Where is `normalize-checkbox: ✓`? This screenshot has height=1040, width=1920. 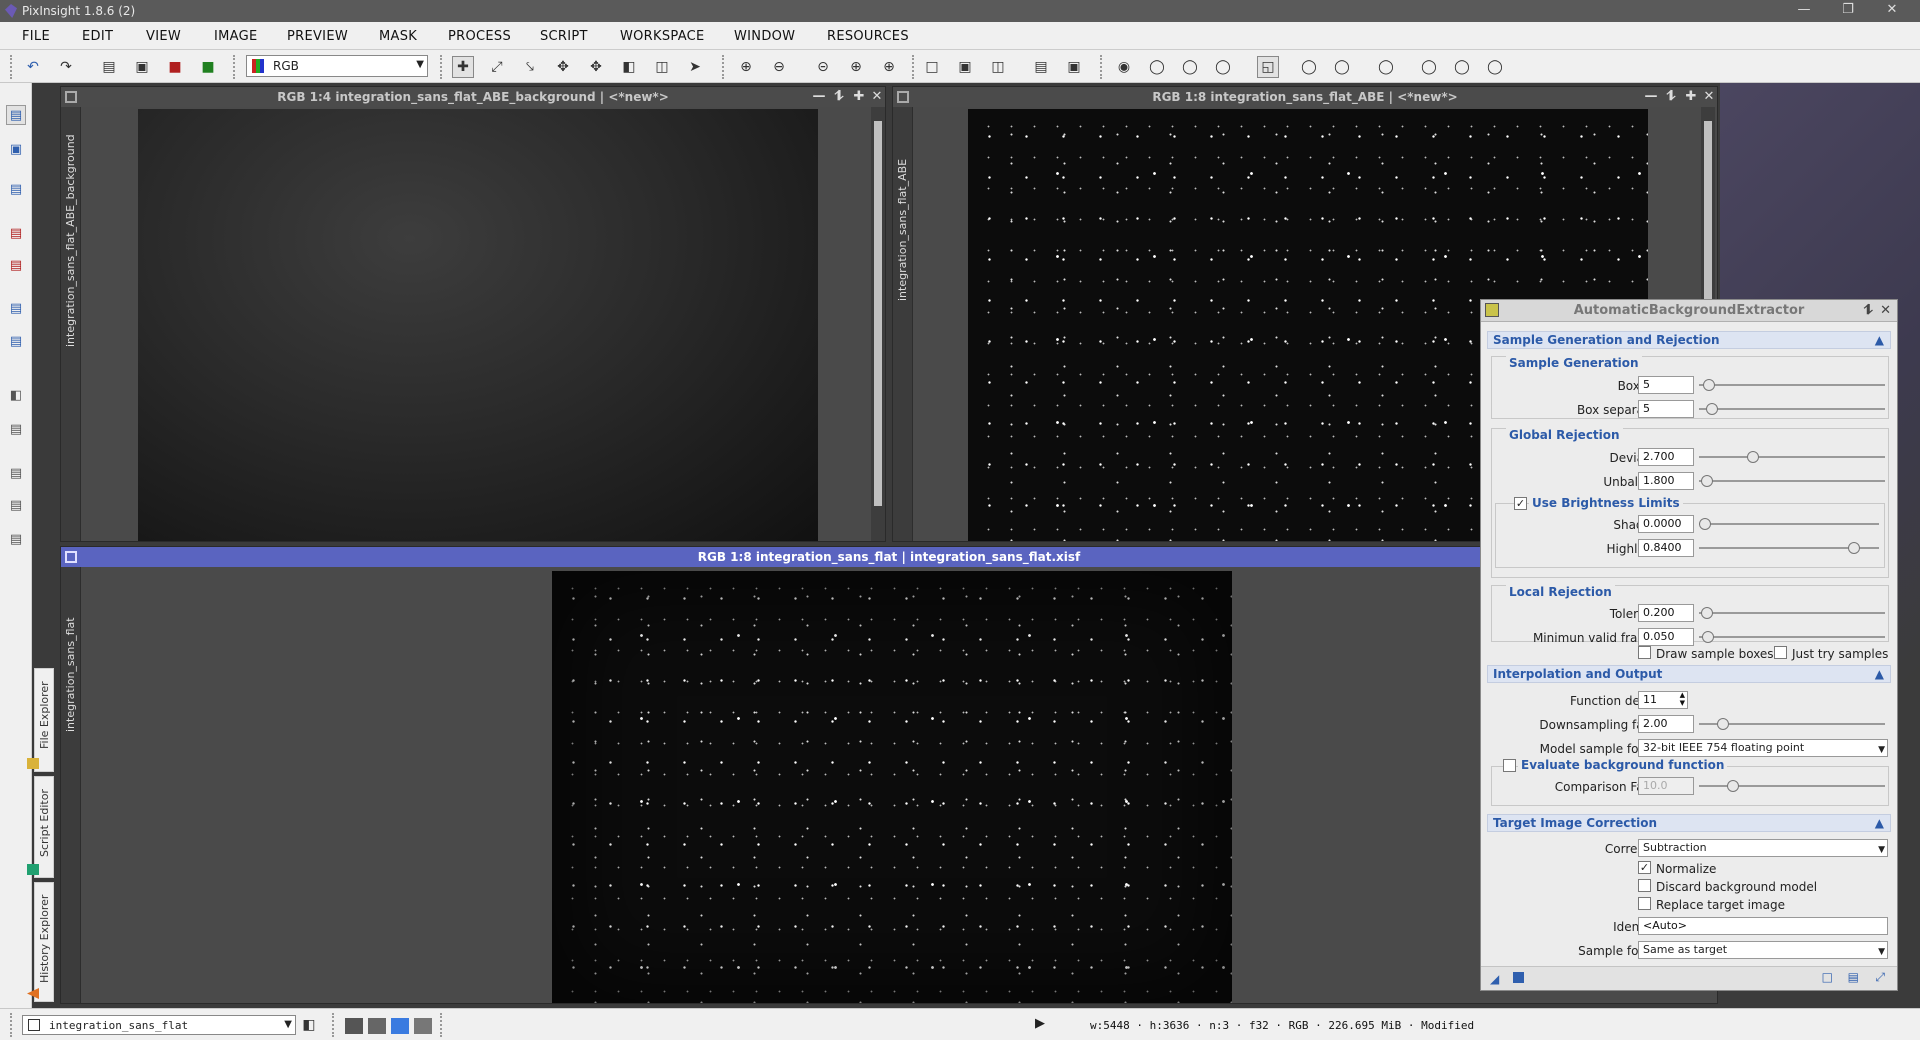 normalize-checkbox: ✓ is located at coordinates (1644, 867).